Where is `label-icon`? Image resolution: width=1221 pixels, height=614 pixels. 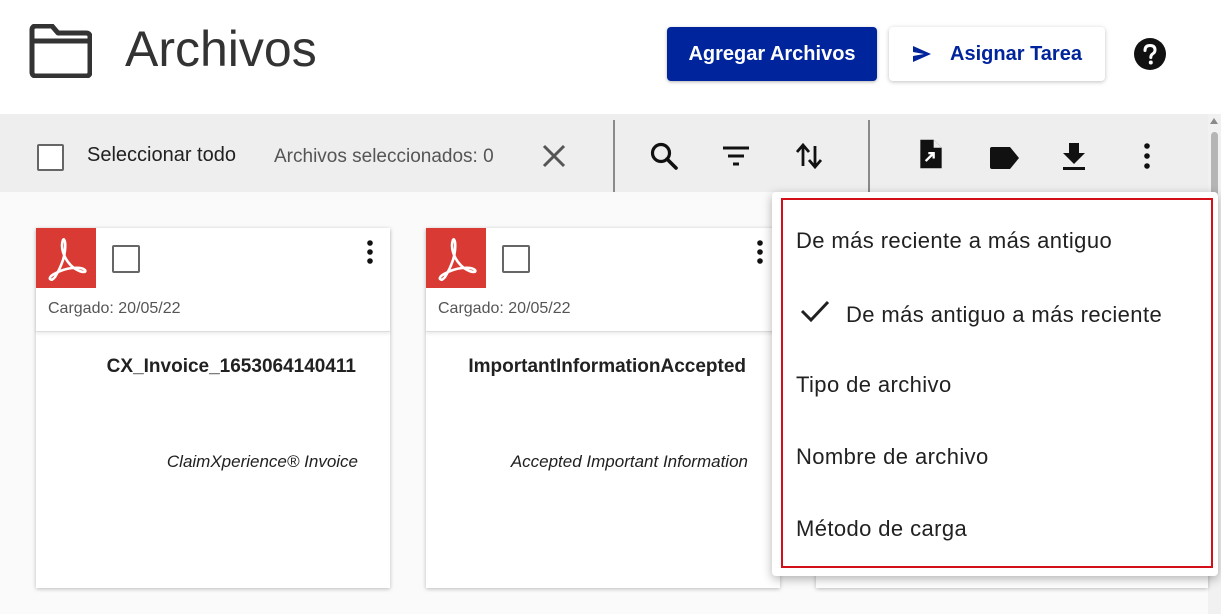 label-icon is located at coordinates (1004, 158).